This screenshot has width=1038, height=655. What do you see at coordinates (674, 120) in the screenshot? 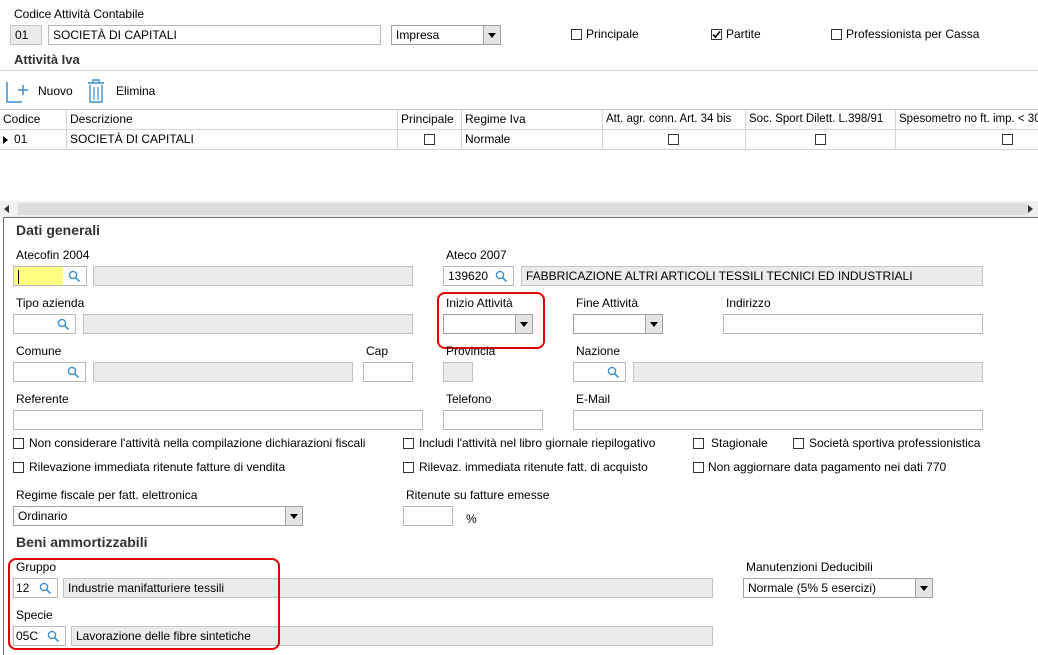
I see `column-header-att-agr: Att. agr. conn. Art. 34 bis` at bounding box center [674, 120].